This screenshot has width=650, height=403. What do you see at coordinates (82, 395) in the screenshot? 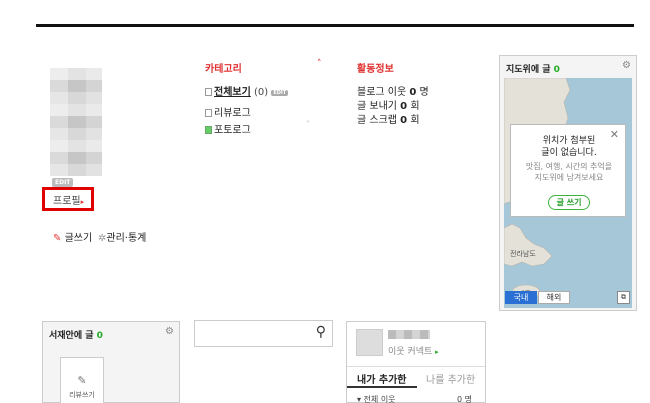
I see `write-review-label: 리뷰쓰기` at bounding box center [82, 395].